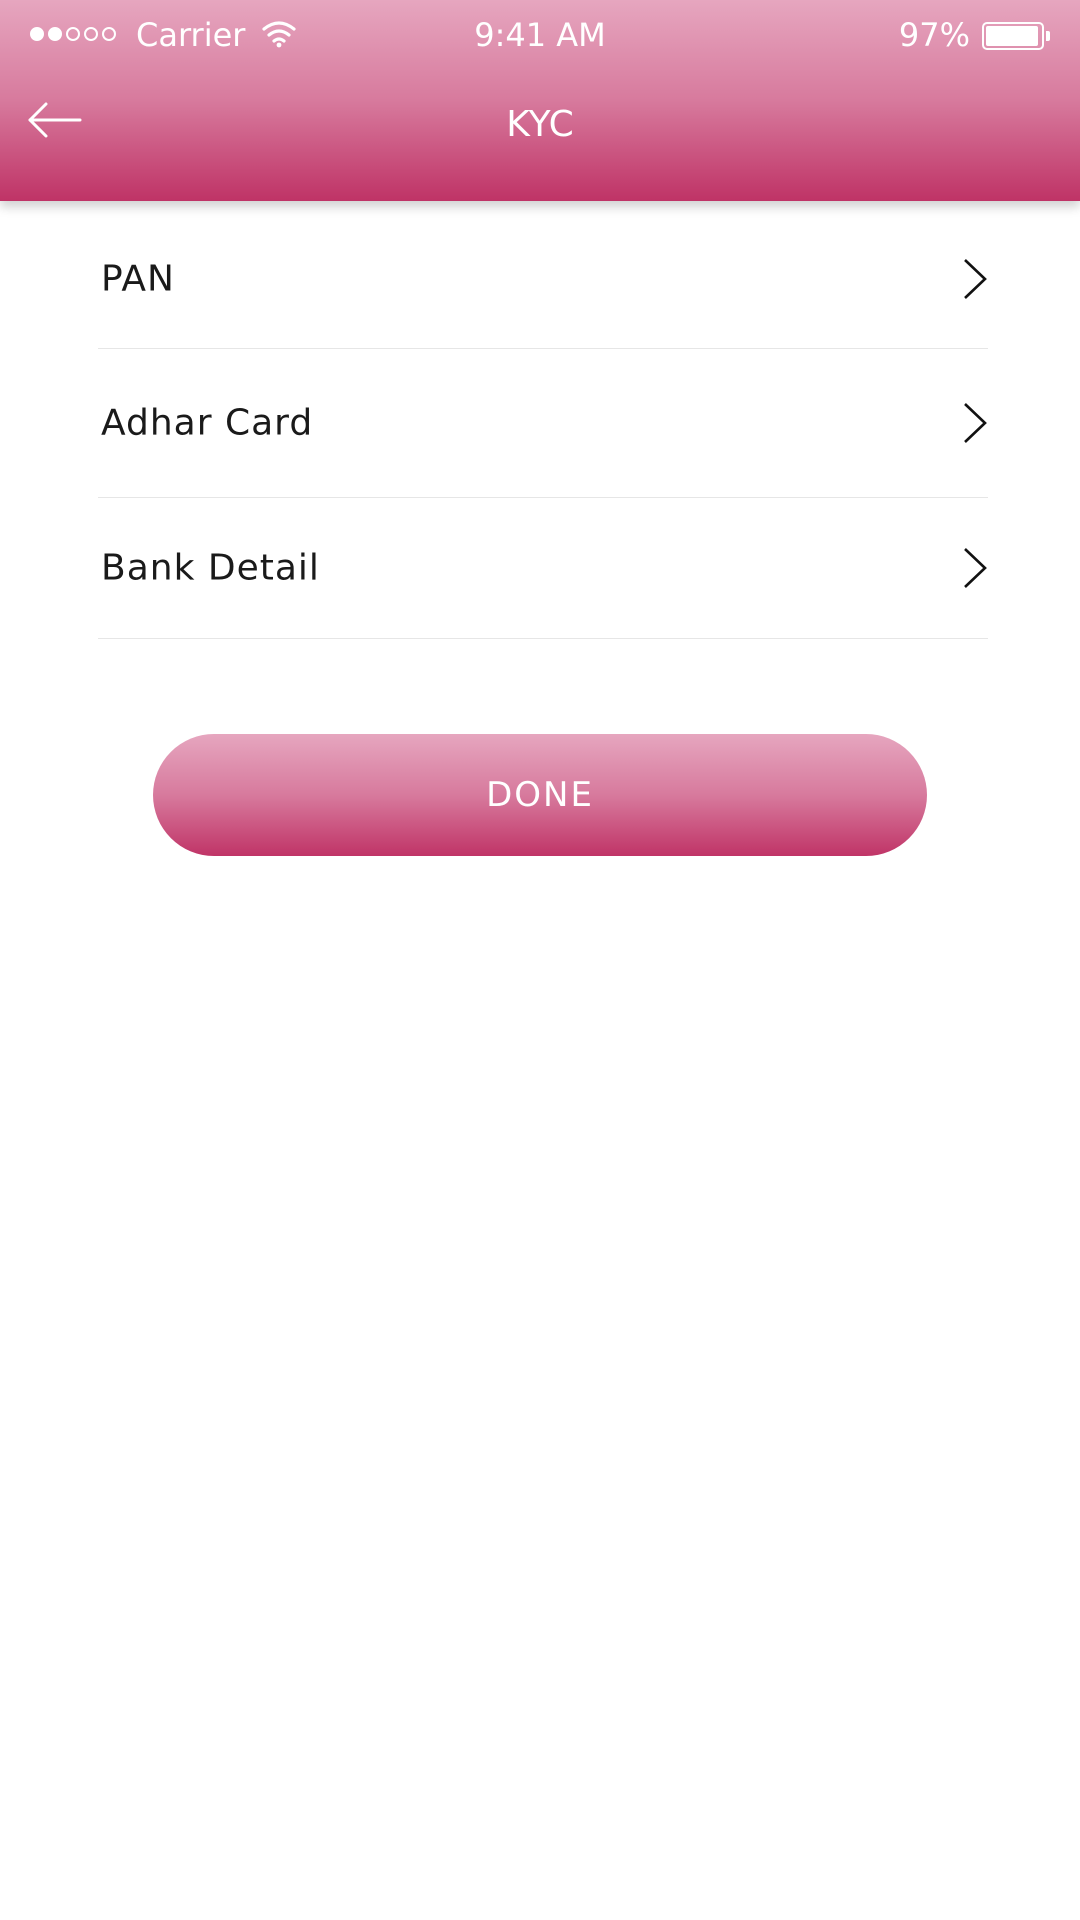 This screenshot has width=1080, height=1920. What do you see at coordinates (543, 568) in the screenshot?
I see `list-item-bank-detail: Bank Detail` at bounding box center [543, 568].